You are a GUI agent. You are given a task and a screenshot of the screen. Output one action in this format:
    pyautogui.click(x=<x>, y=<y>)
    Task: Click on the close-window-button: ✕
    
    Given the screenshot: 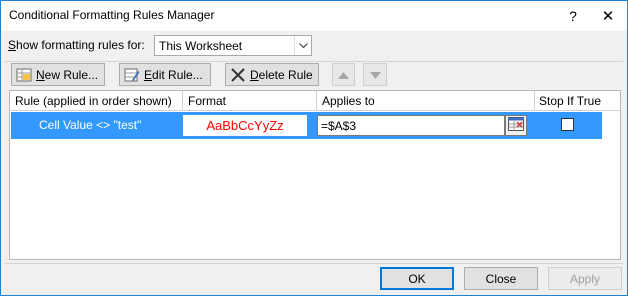 What is the action you would take?
    pyautogui.click(x=608, y=16)
    